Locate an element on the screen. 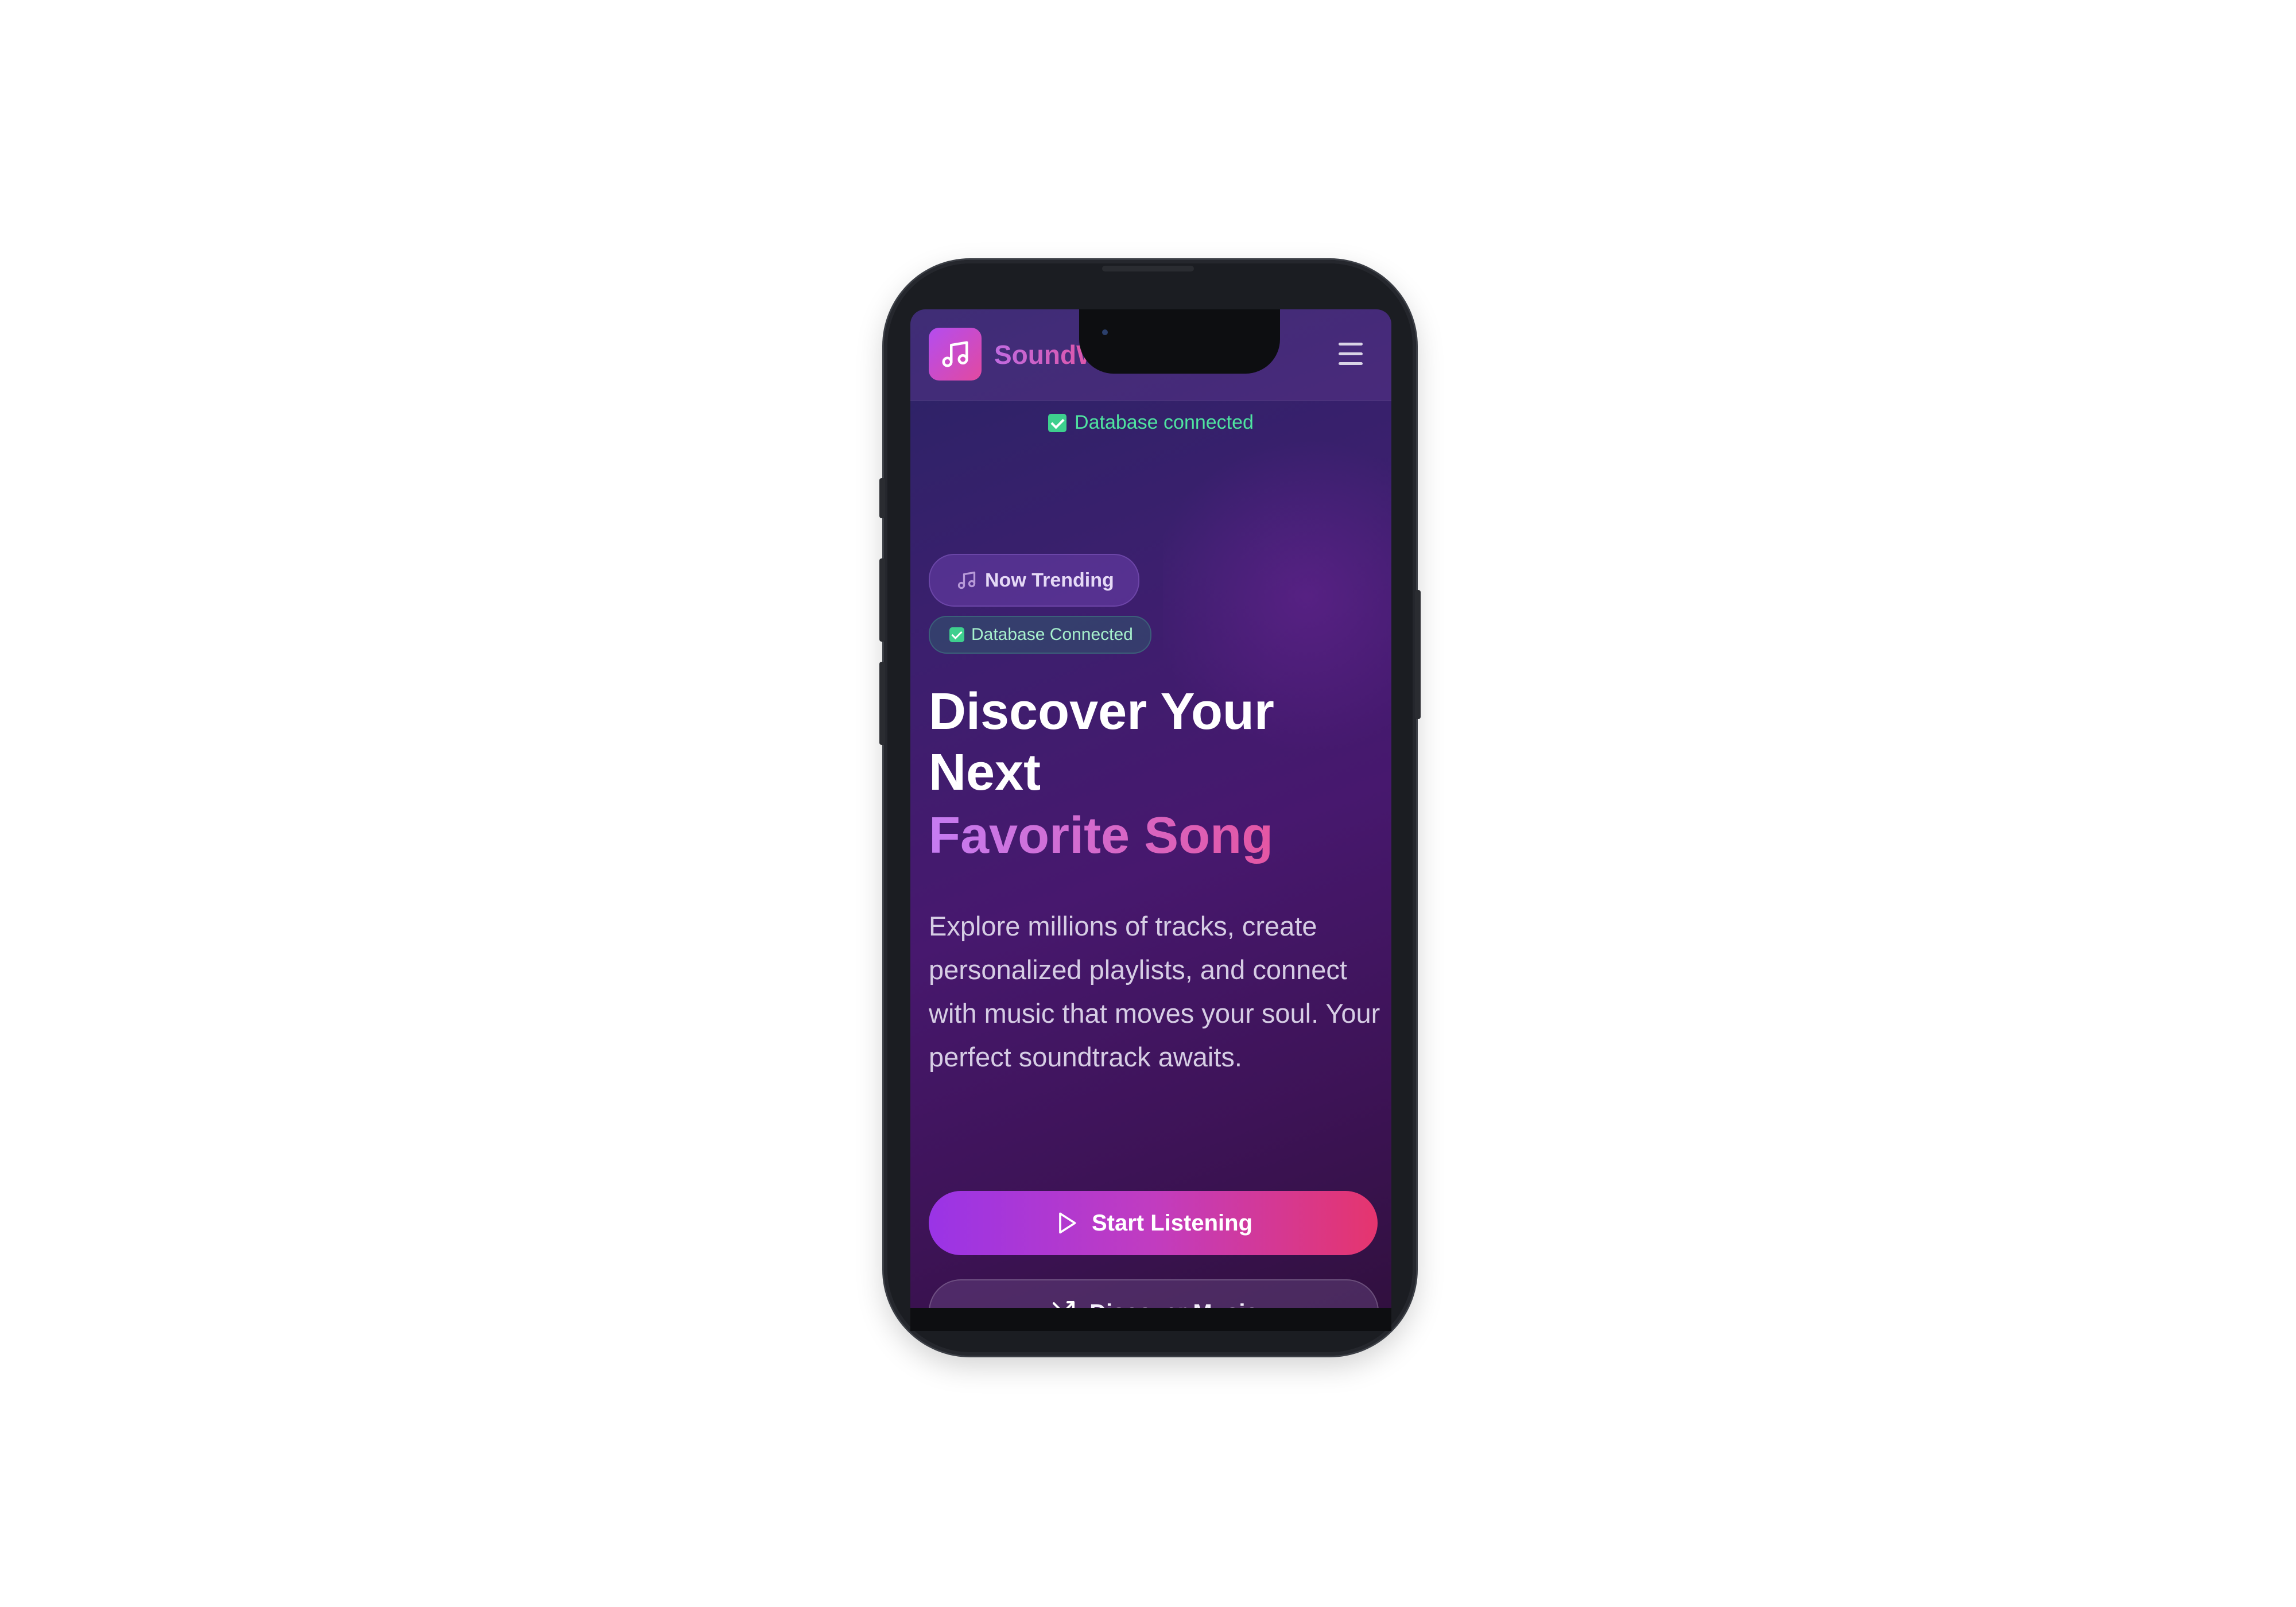  play-icon is located at coordinates (1067, 1223).